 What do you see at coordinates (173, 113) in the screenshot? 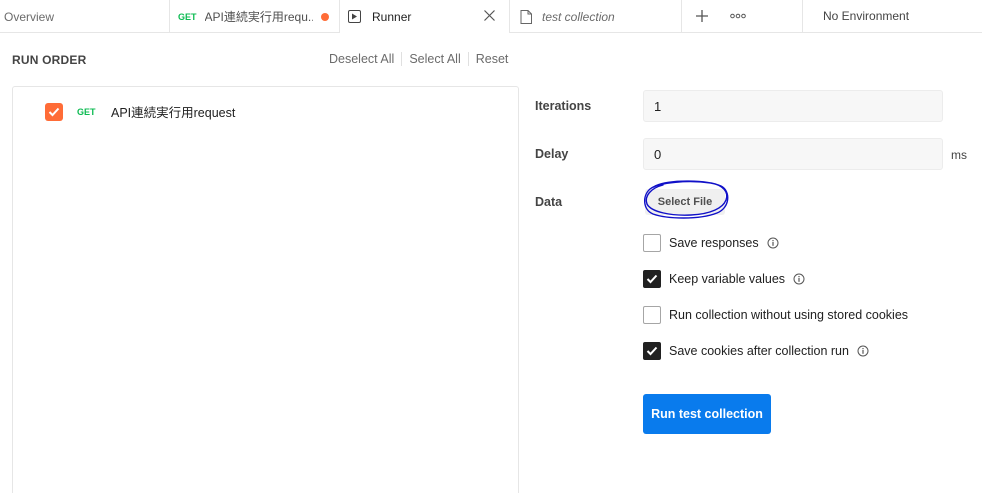
I see `request-name: API連続実行用request` at bounding box center [173, 113].